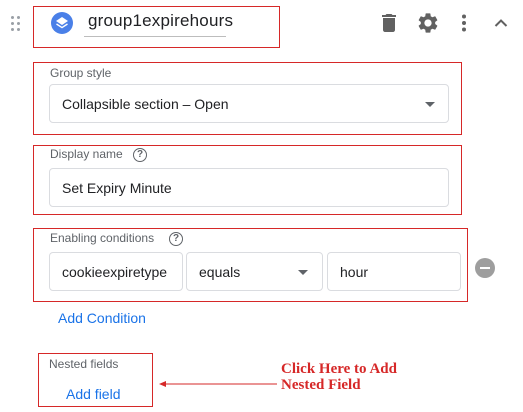 Image resolution: width=523 pixels, height=412 pixels. I want to click on group-style-label: Group style, so click(81, 73).